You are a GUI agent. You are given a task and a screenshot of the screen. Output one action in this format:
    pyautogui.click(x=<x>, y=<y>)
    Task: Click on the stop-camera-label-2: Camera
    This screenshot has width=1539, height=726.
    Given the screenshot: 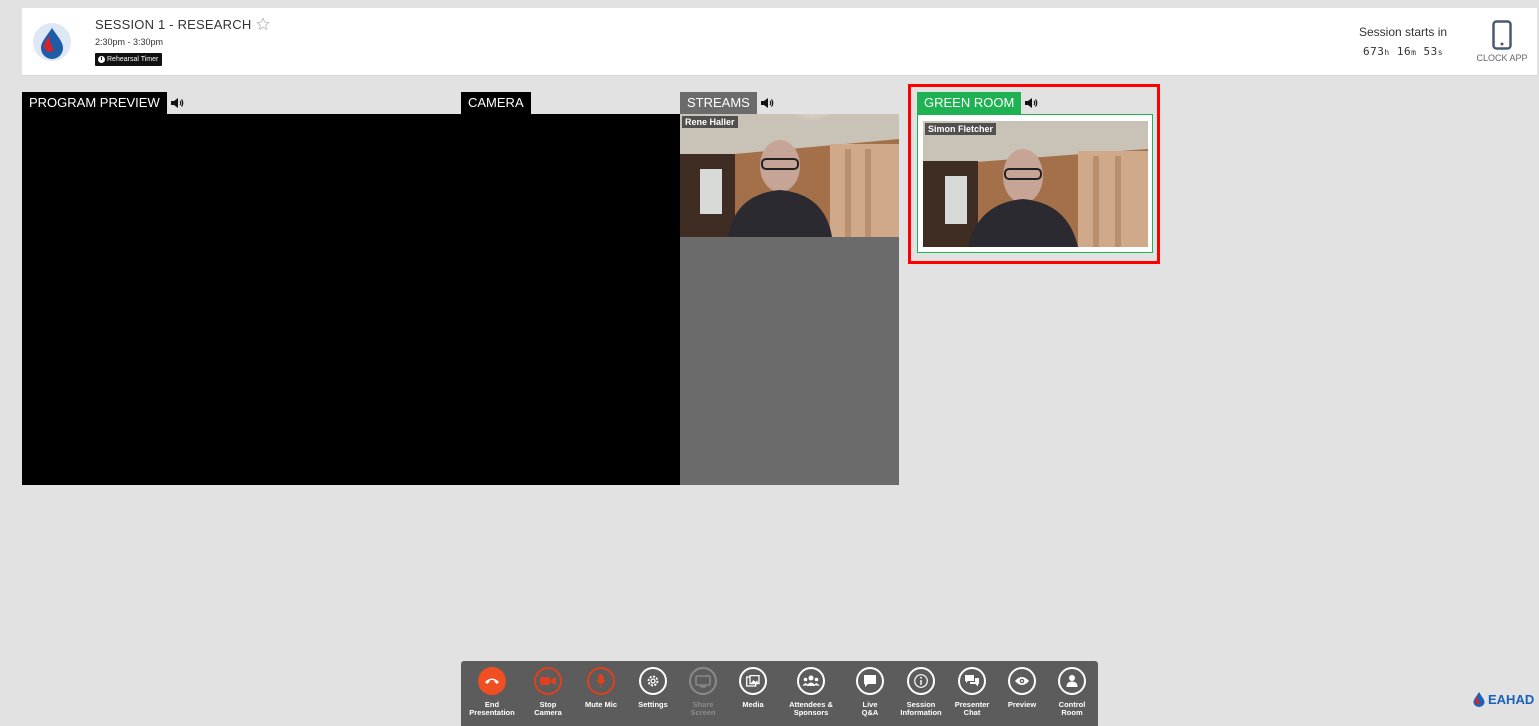 What is the action you would take?
    pyautogui.click(x=548, y=712)
    